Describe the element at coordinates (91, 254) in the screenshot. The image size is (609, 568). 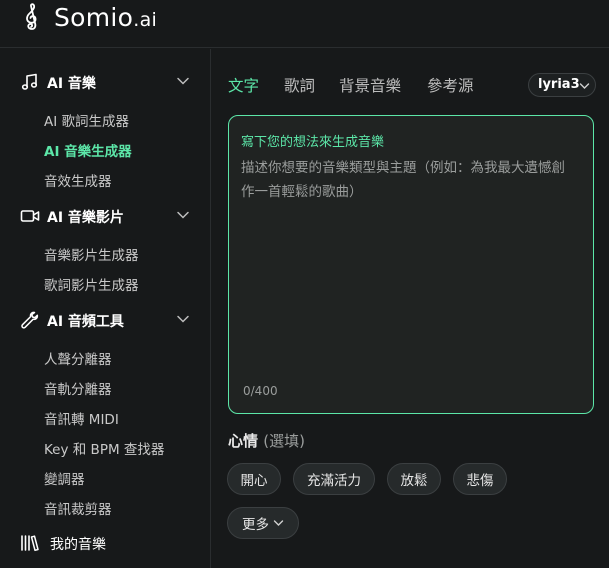
I see `sidebar-item-music-video-generator: 音樂影片生成器` at that location.